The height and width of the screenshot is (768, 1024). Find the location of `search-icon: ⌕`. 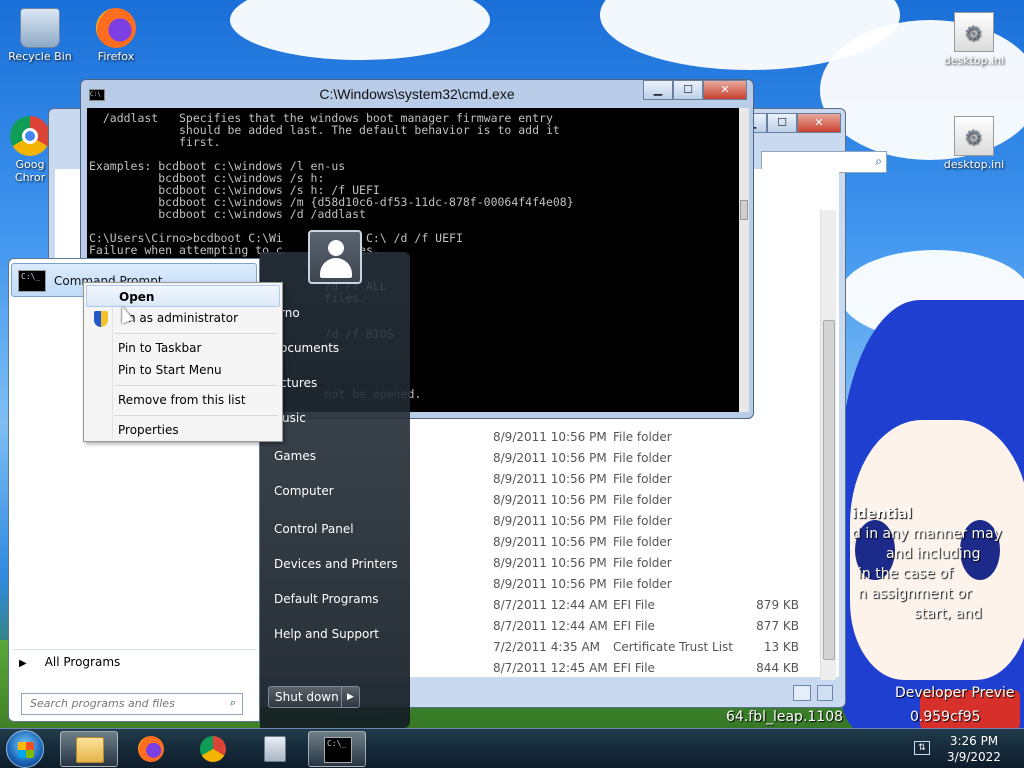

search-icon: ⌕ is located at coordinates (232, 702).